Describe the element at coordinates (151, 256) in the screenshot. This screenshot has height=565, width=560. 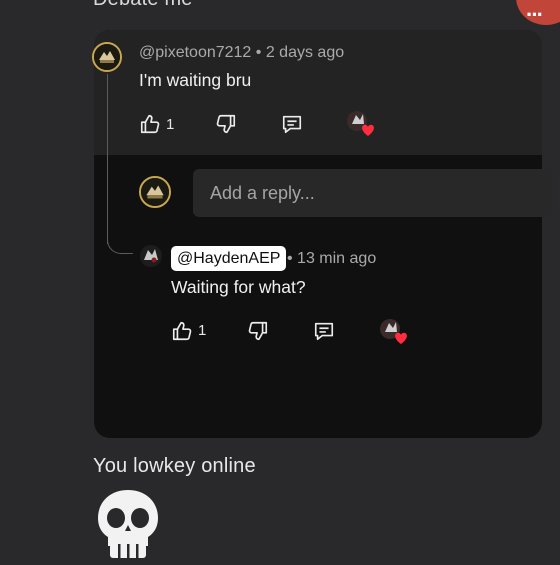
I see `reply-commenter-avatar` at that location.